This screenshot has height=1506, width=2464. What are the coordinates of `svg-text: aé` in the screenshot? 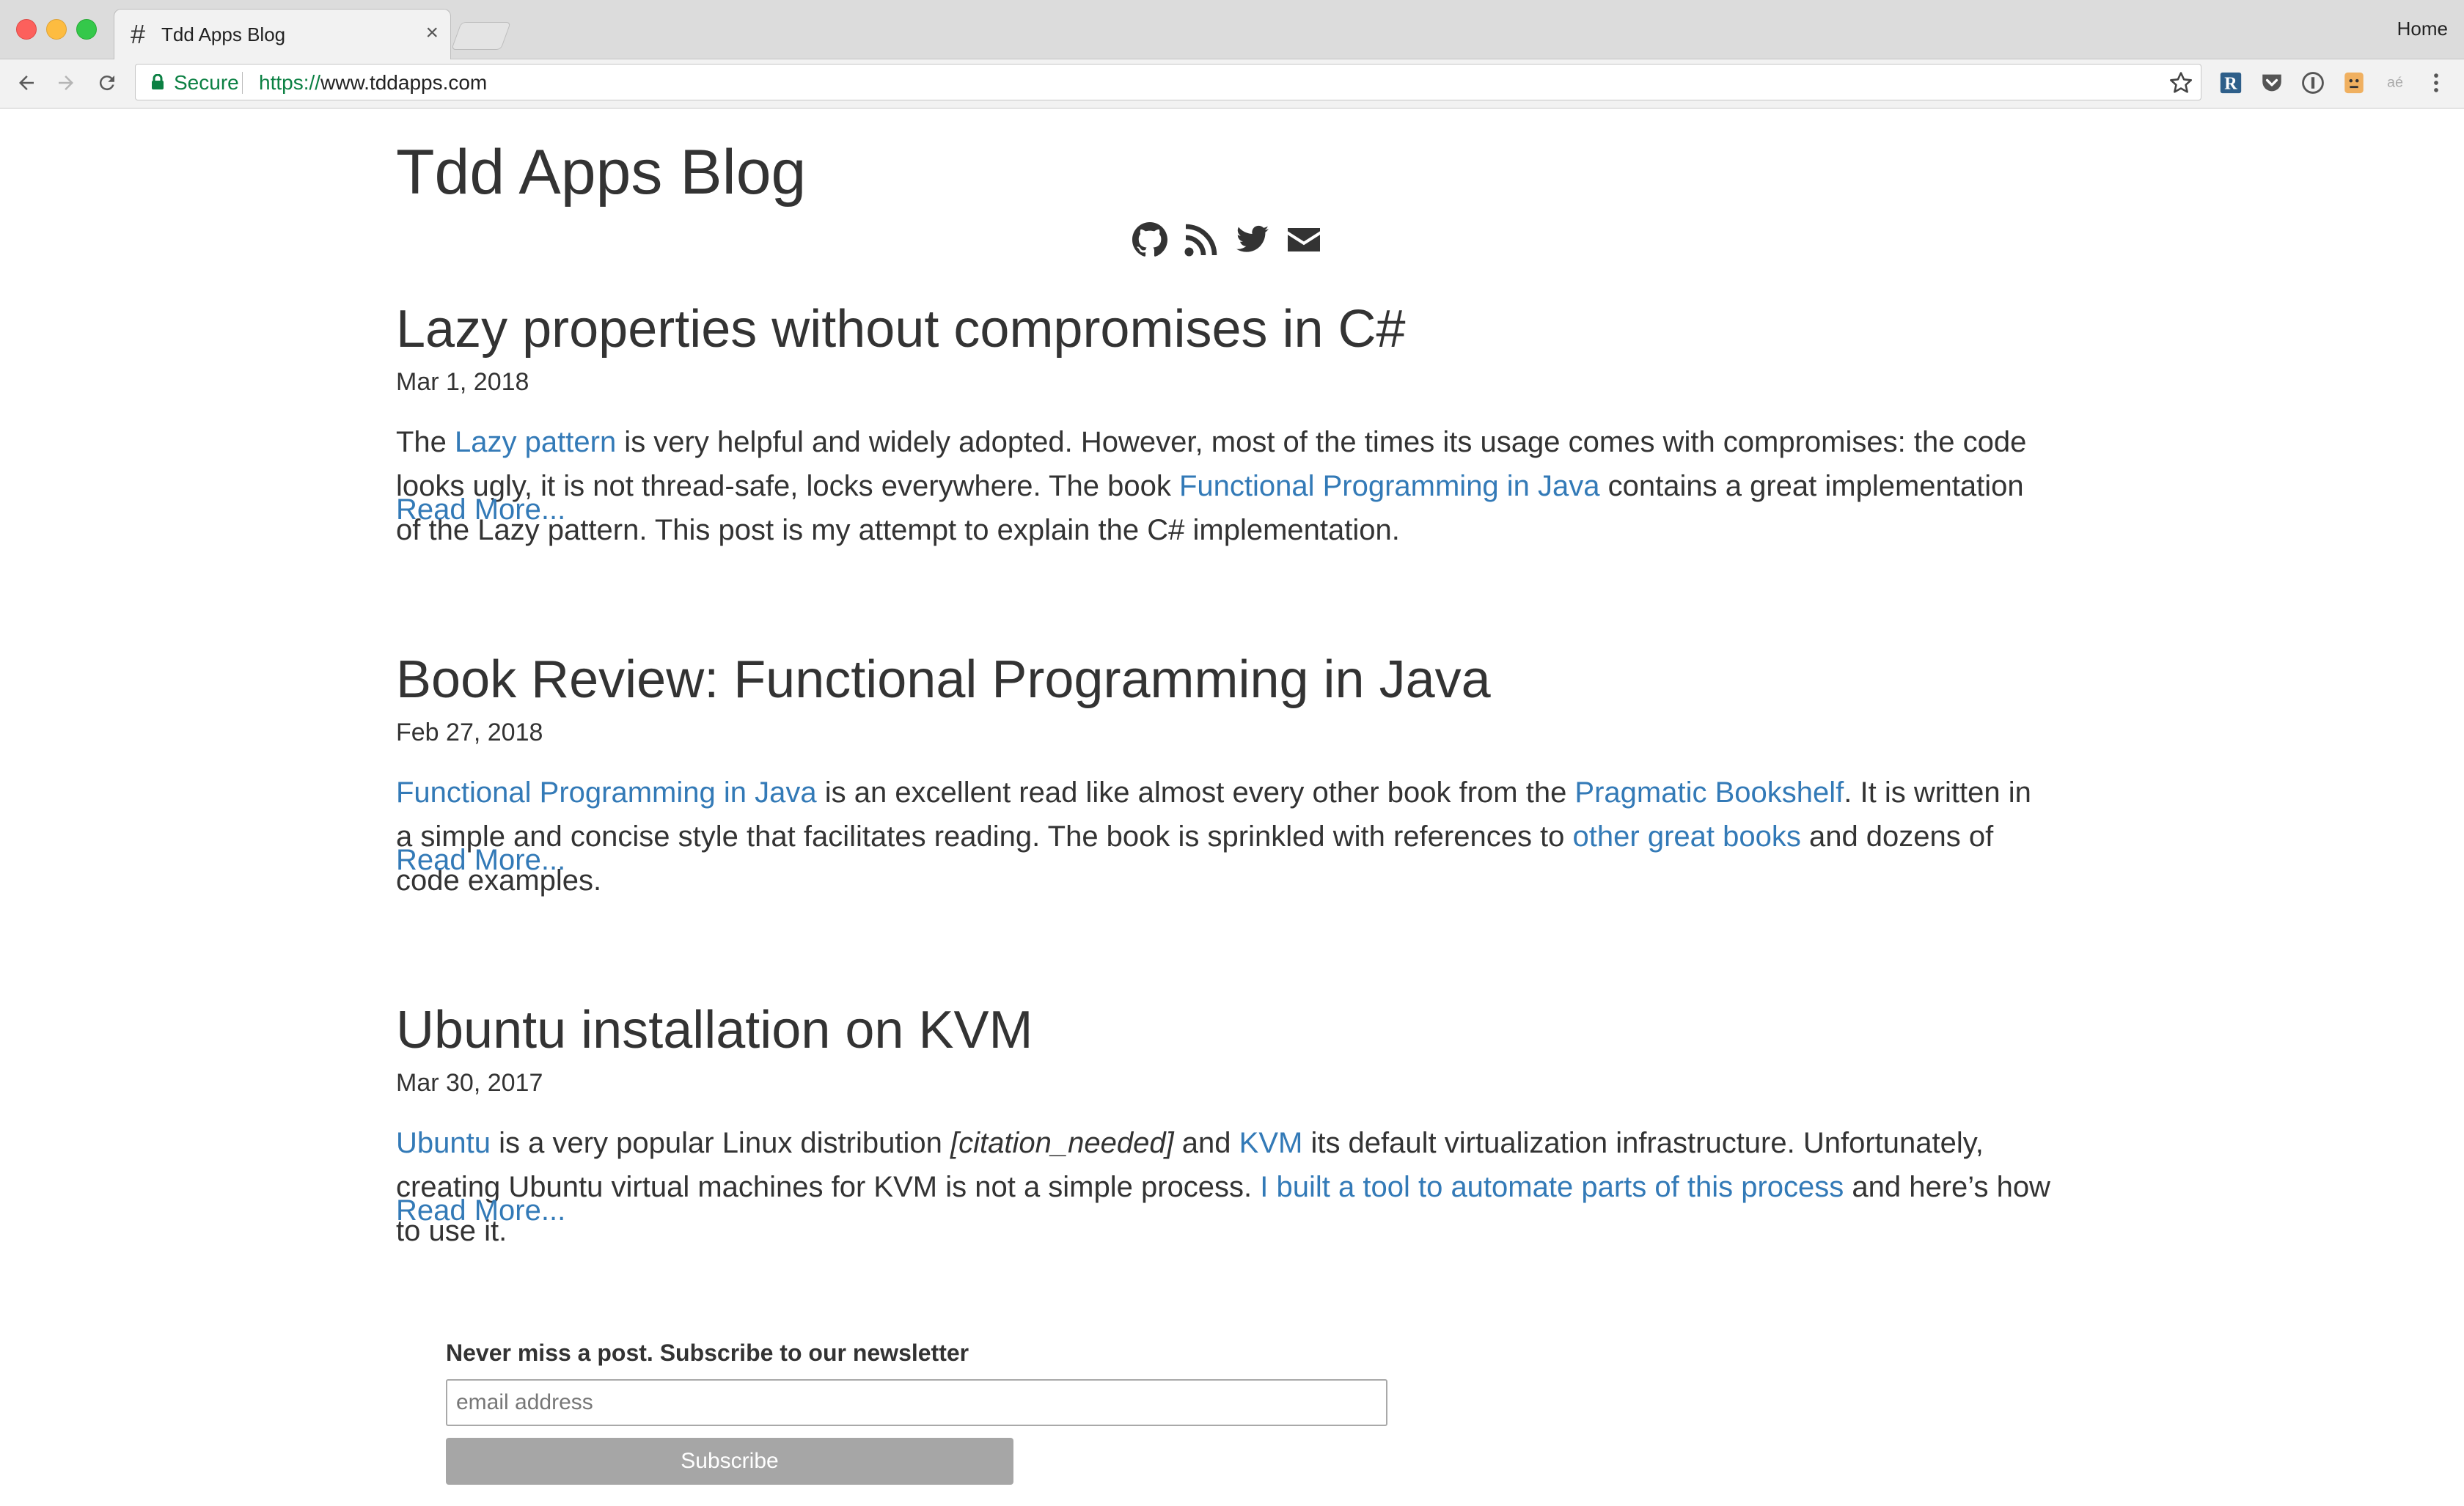 It's located at (2395, 83).